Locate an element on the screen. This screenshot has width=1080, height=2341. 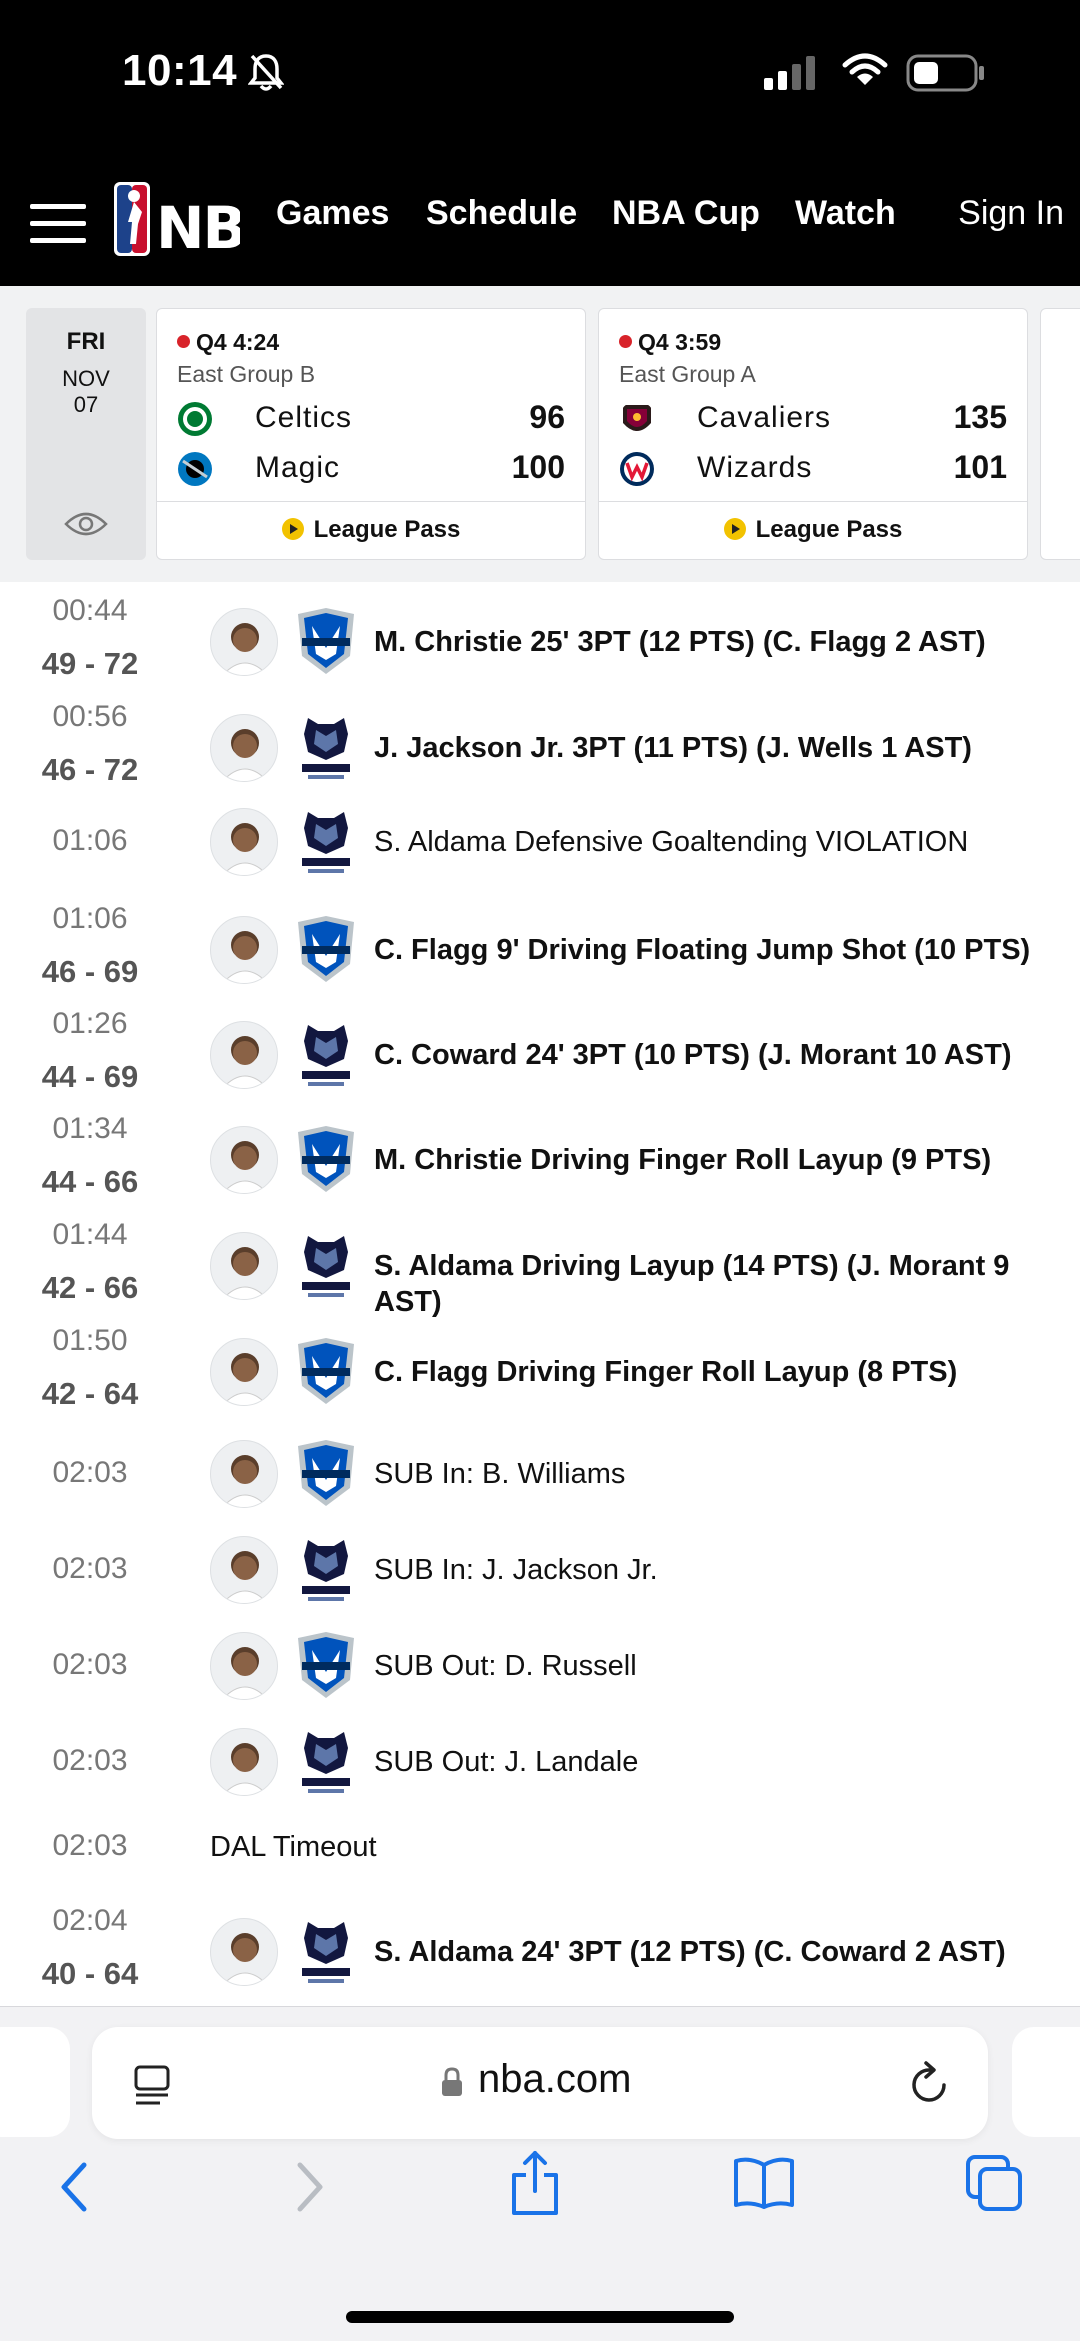
team-row: Magic 100 is located at coordinates (371, 469).